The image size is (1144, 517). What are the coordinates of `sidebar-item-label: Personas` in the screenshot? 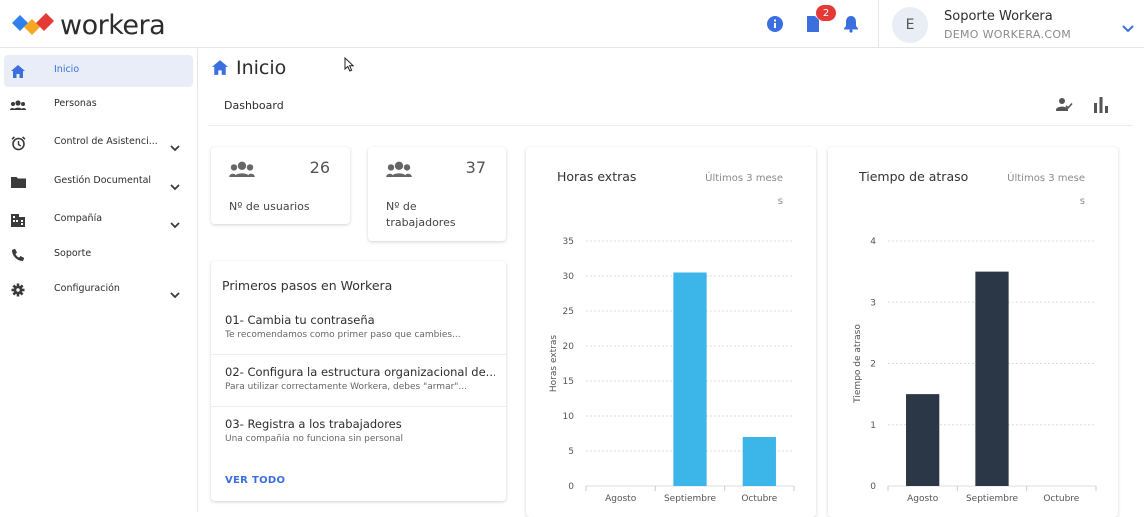 It's located at (75, 103).